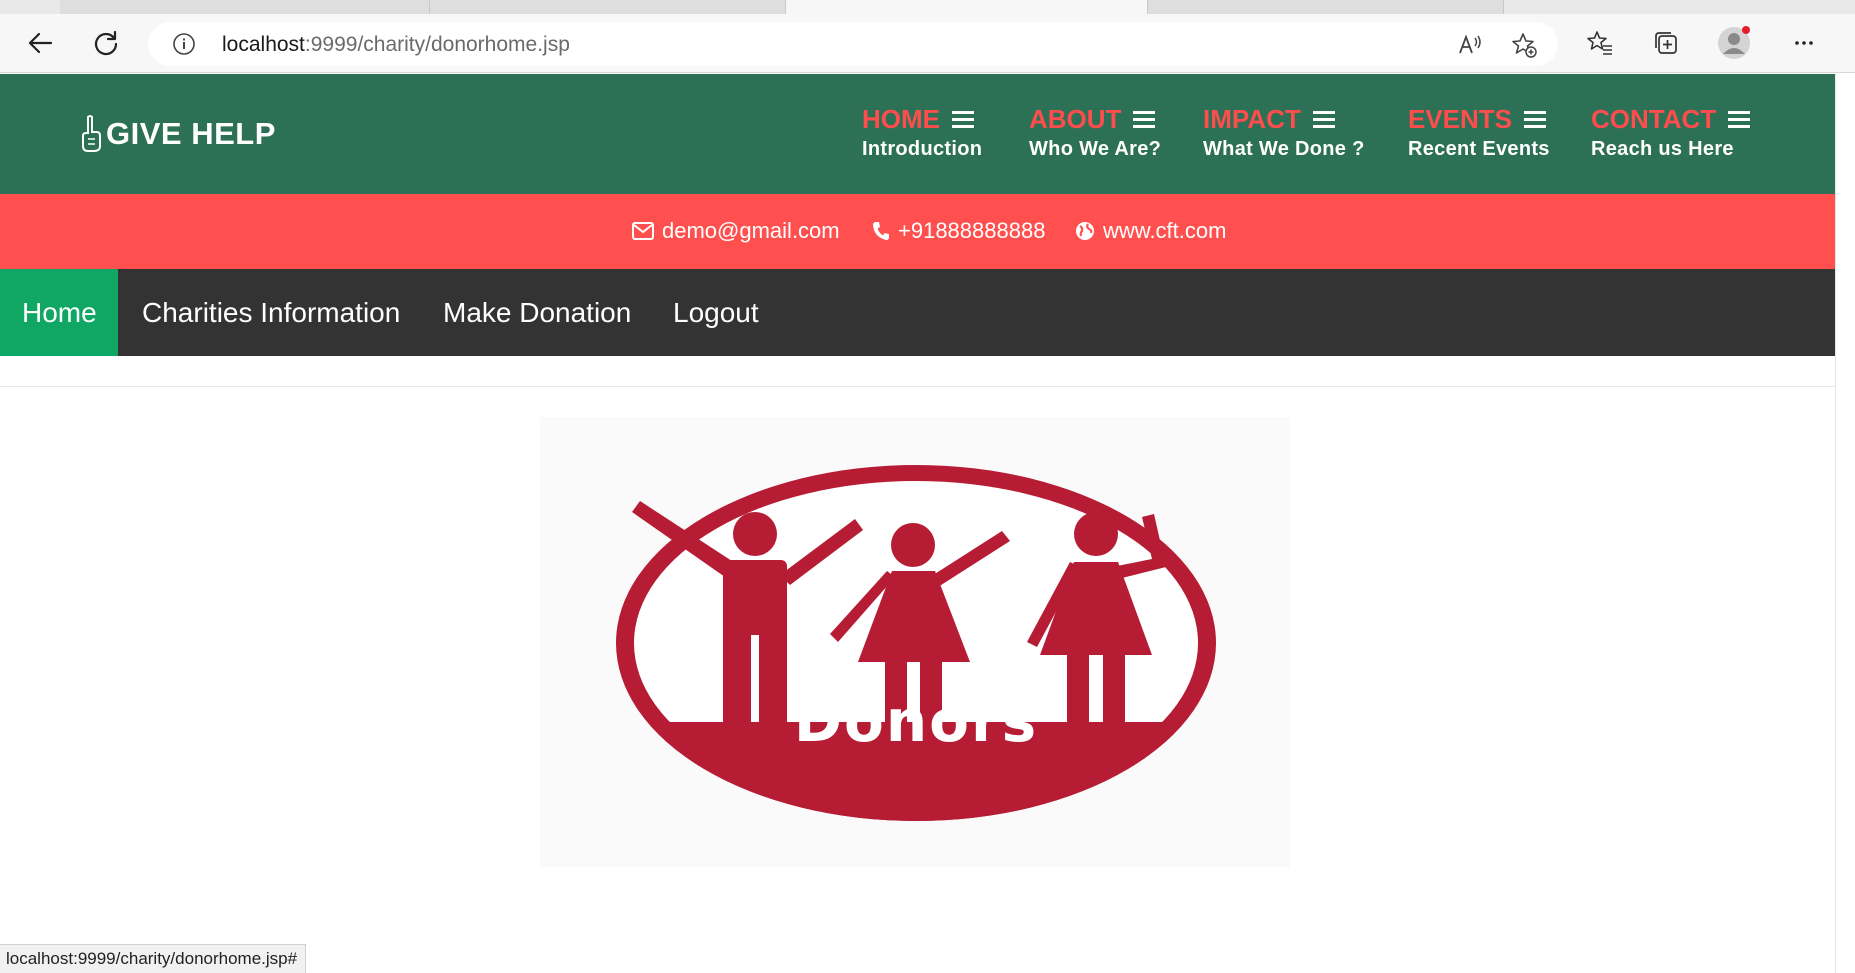 Image resolution: width=1855 pixels, height=973 pixels. Describe the element at coordinates (1654, 119) in the screenshot. I see `nav-contact-title: CONTACT` at that location.